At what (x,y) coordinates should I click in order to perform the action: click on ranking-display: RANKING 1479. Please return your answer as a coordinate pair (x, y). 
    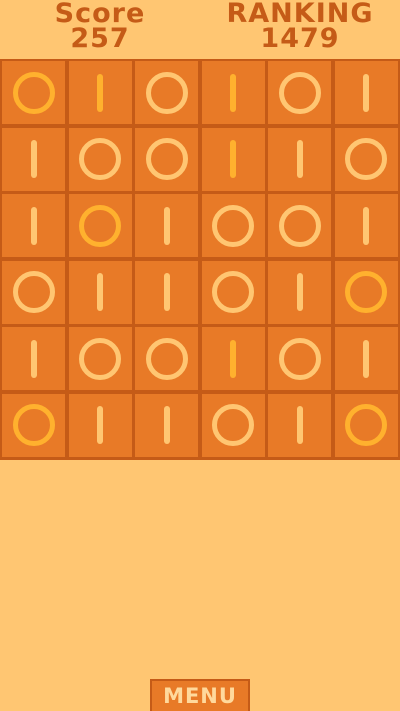
    Looking at the image, I should click on (300, 26).